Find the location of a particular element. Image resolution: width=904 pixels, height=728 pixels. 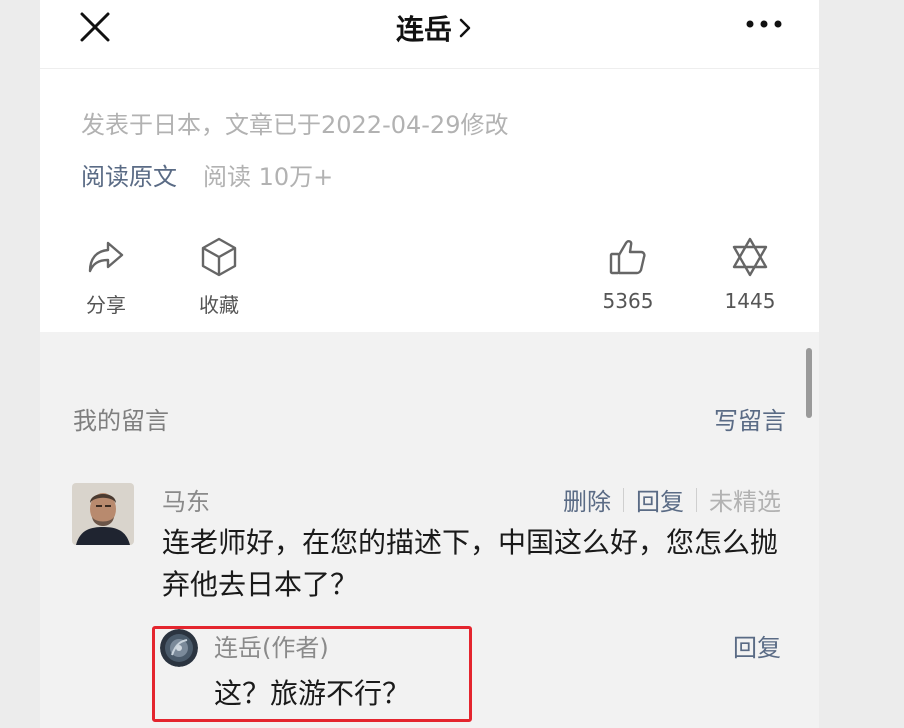

share-icon is located at coordinates (106, 257).